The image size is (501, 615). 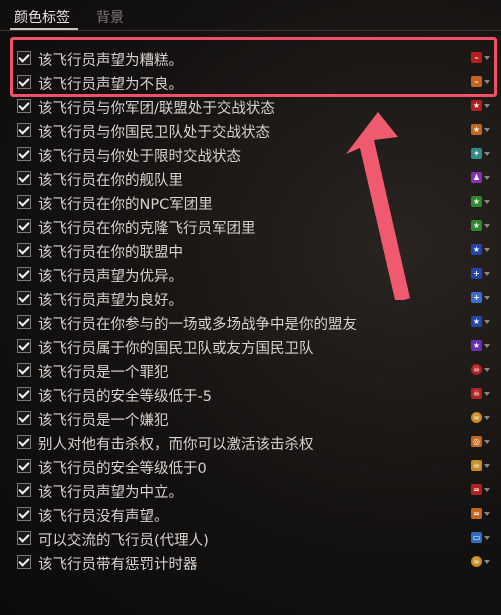 I want to click on list-item: 该飞行员没有声望。 =, so click(x=250, y=515).